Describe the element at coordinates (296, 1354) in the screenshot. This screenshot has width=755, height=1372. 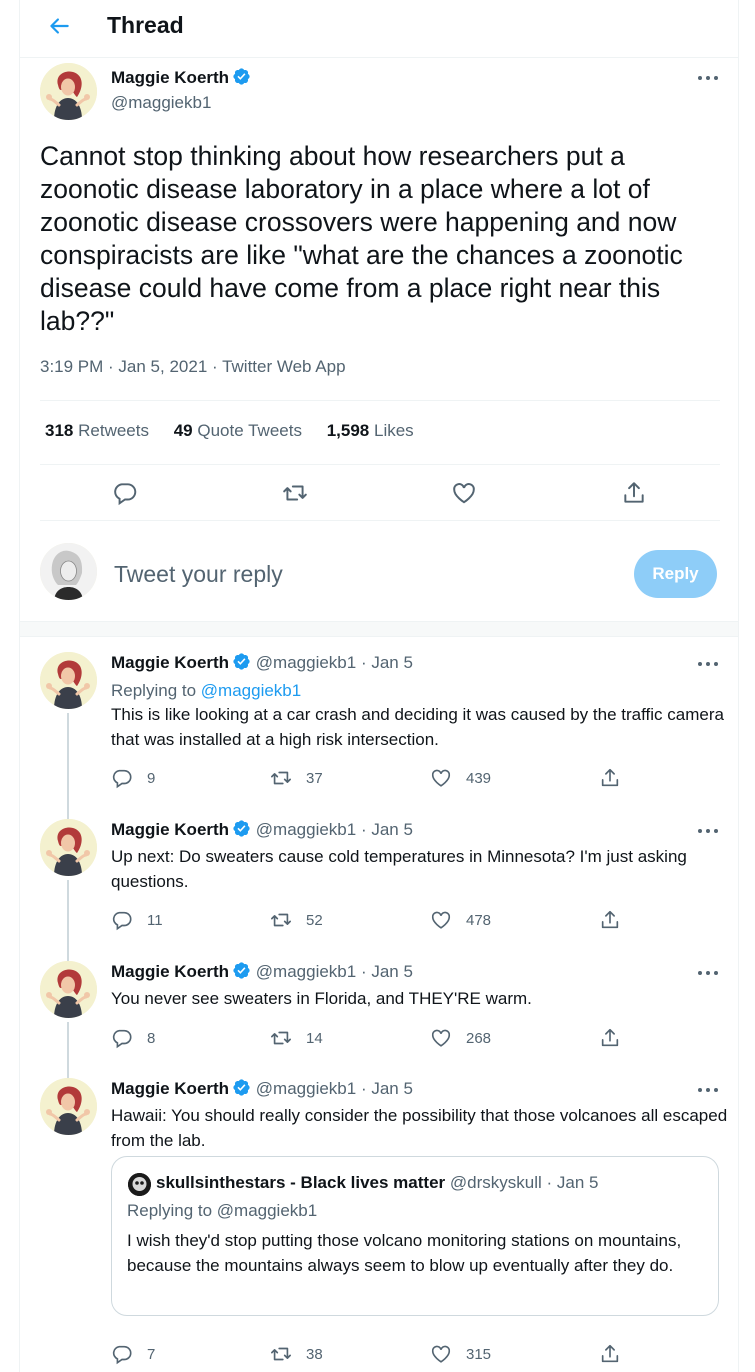
I see `retweet-action: 38` at that location.